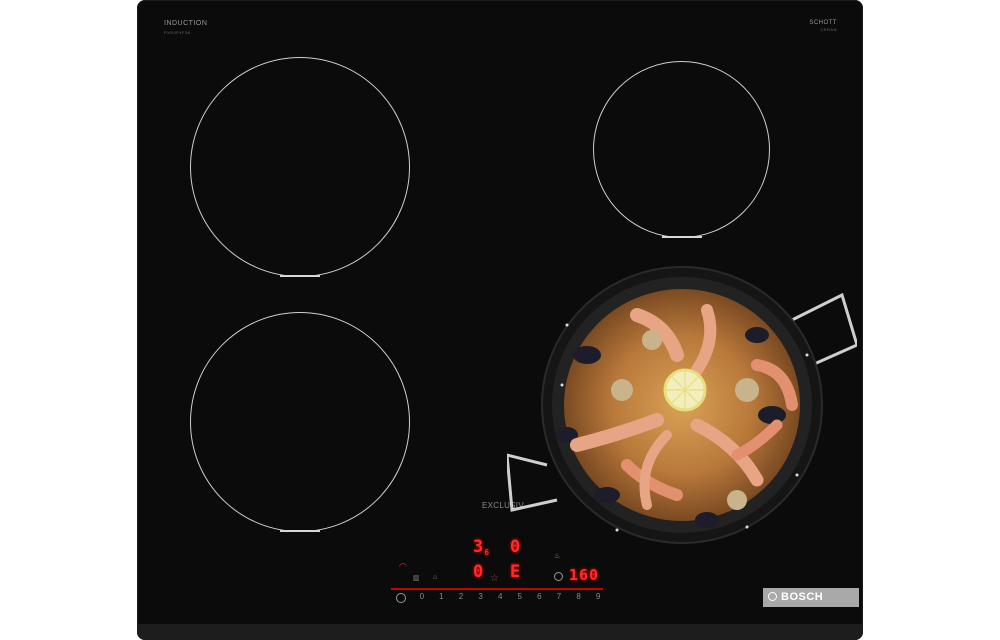 Image resolution: width=1000 pixels, height=640 pixels. What do you see at coordinates (185, 27) in the screenshot?
I see `induction-label: INDUCTION PXE0F4F38` at bounding box center [185, 27].